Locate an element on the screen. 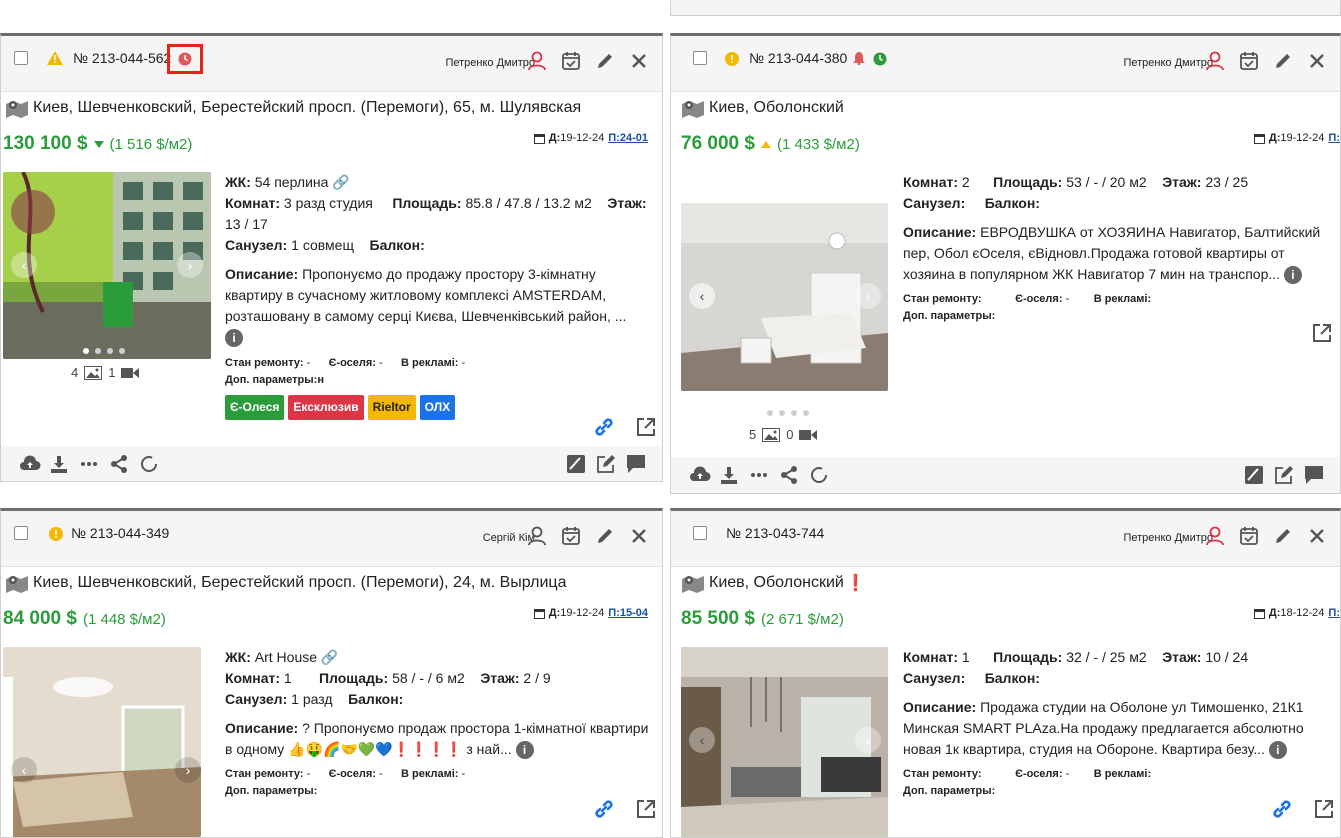  price: 76 000 $ (1 433 $/м2) is located at coordinates (770, 144).